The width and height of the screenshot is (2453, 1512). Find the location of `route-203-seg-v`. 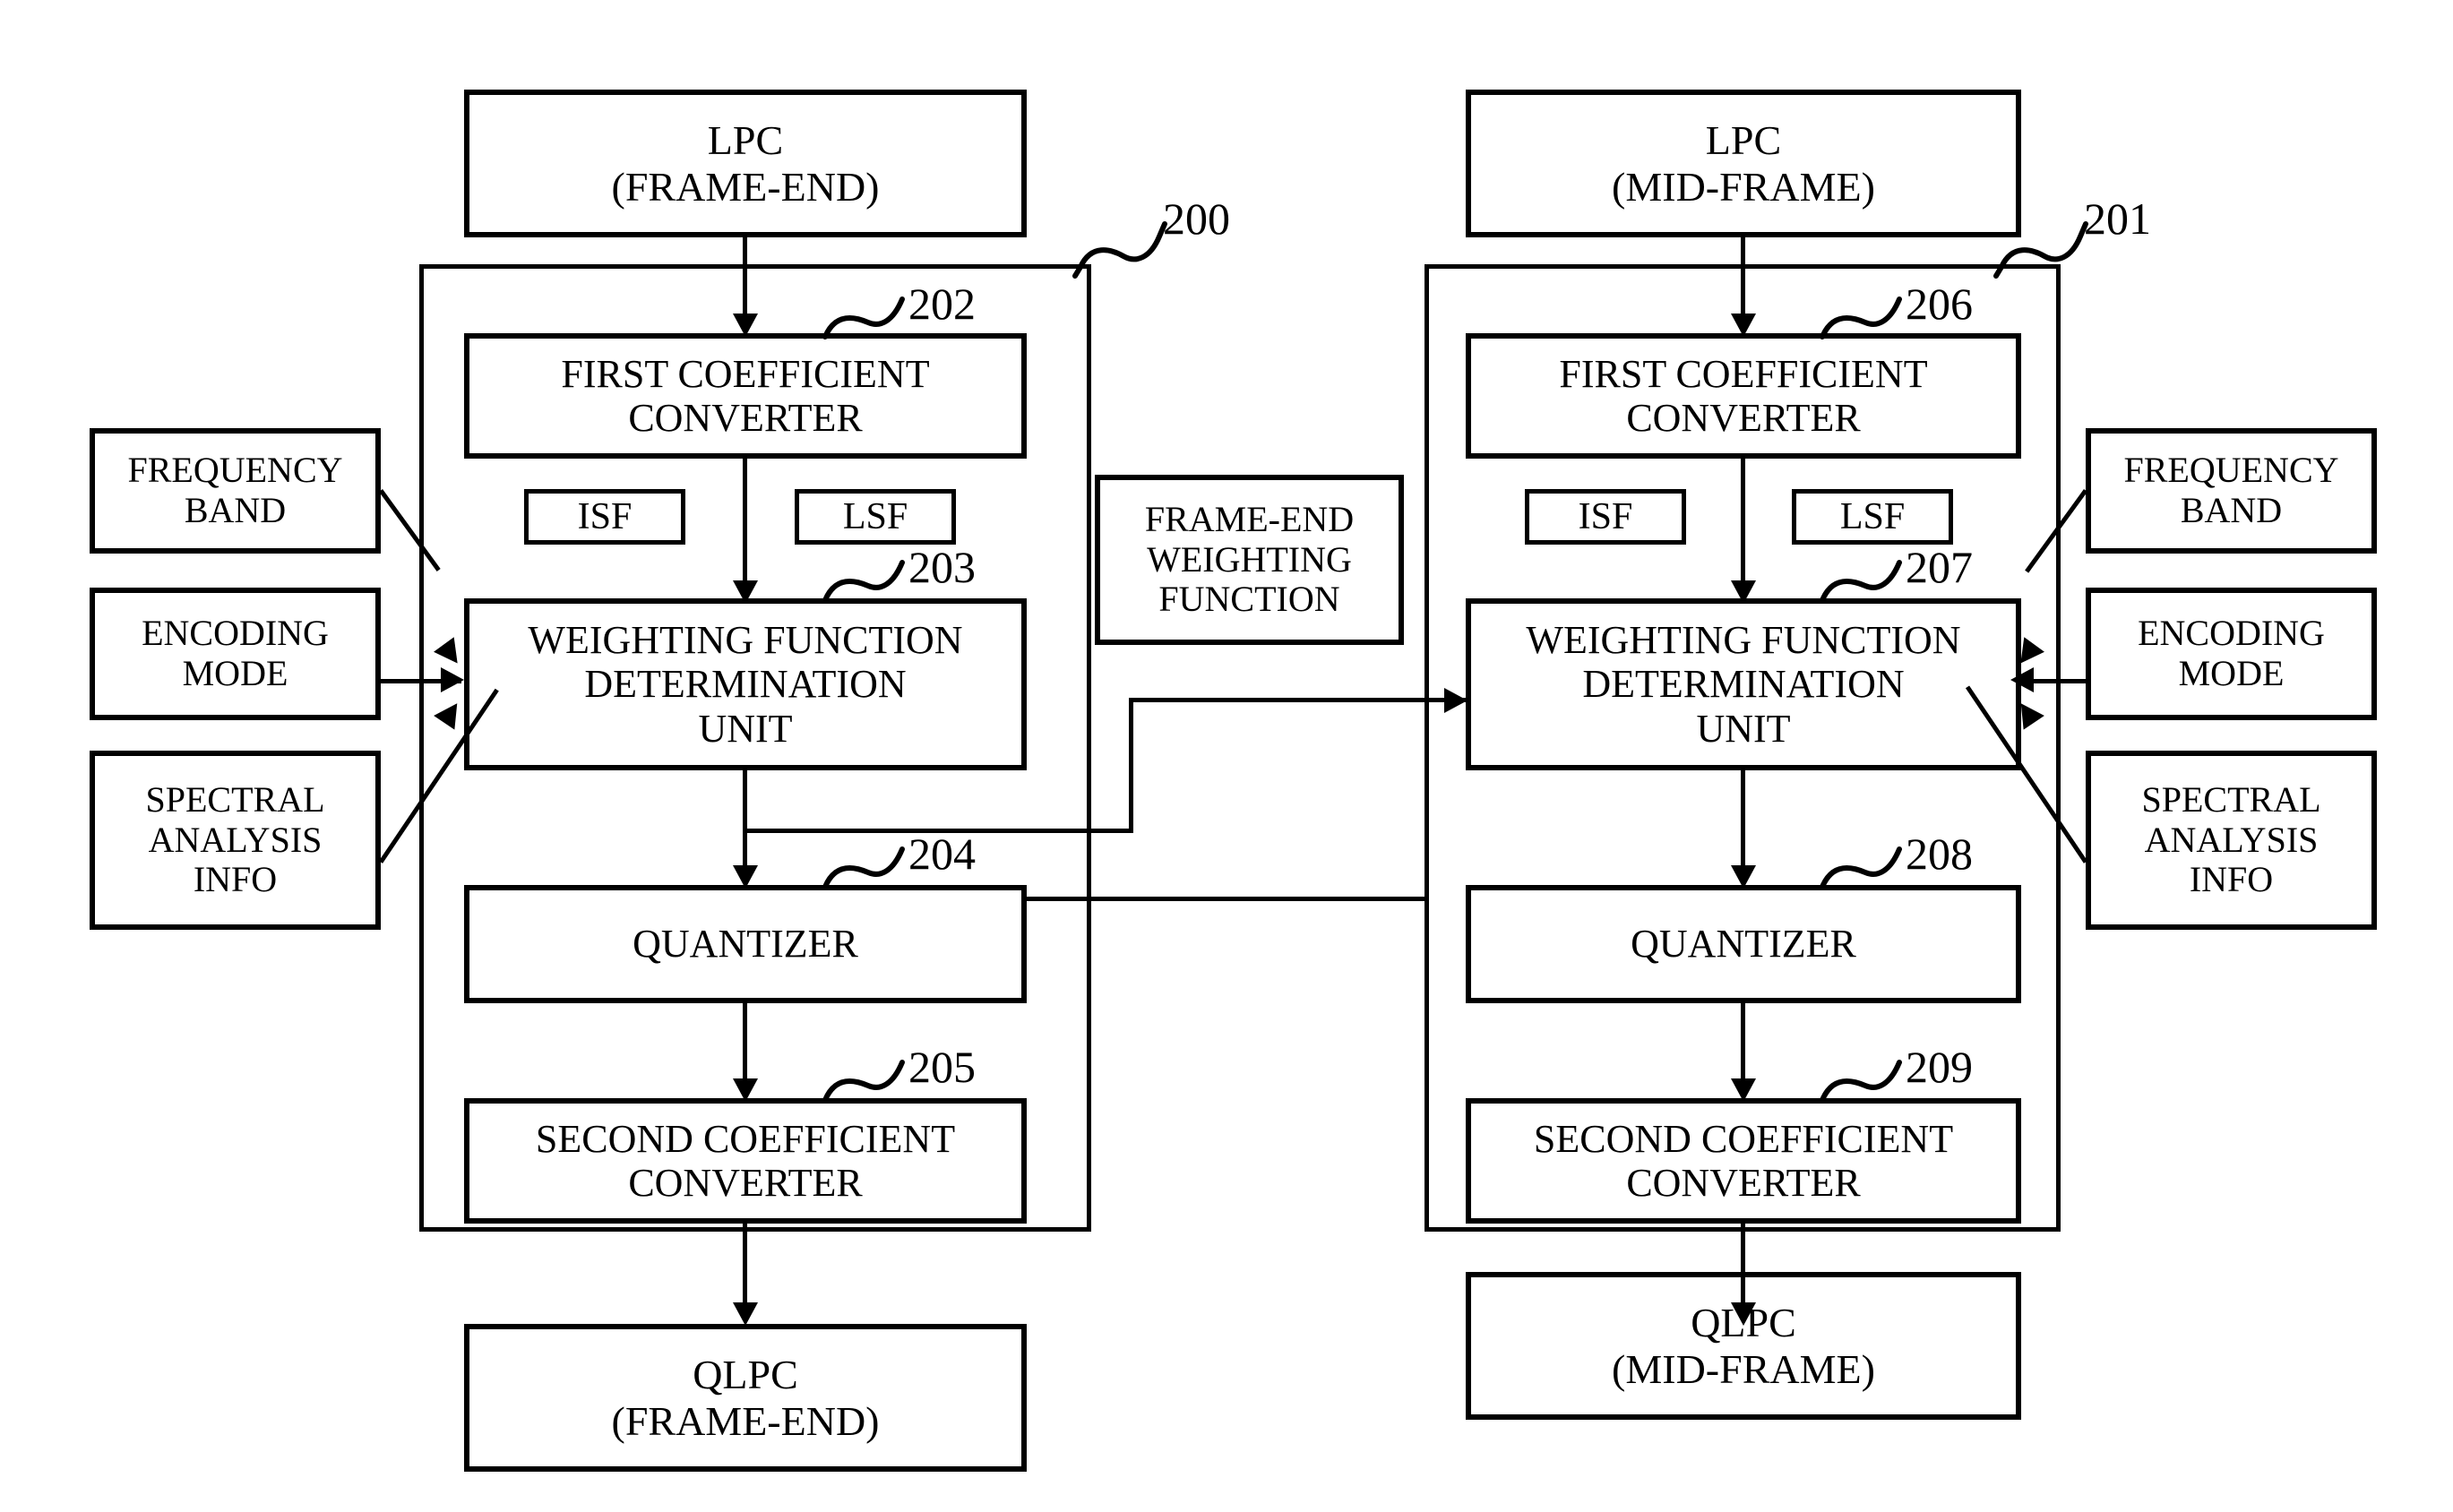

route-203-seg-v is located at coordinates (1131, 766).